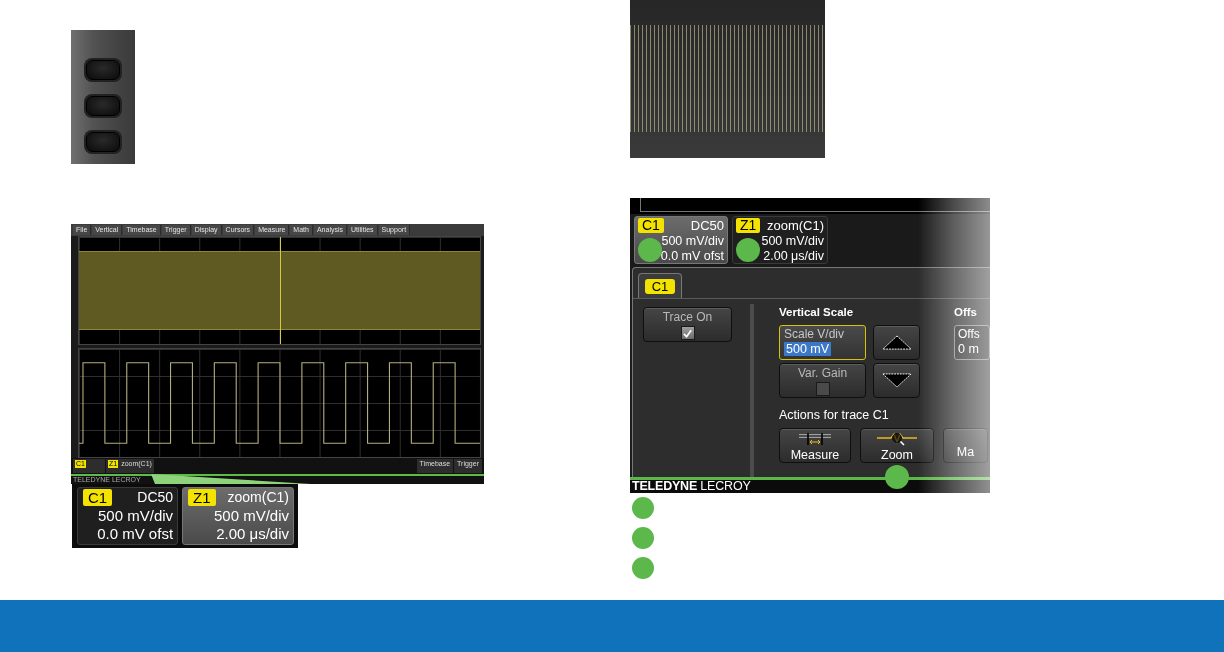  I want to click on increase-button, so click(896, 342).